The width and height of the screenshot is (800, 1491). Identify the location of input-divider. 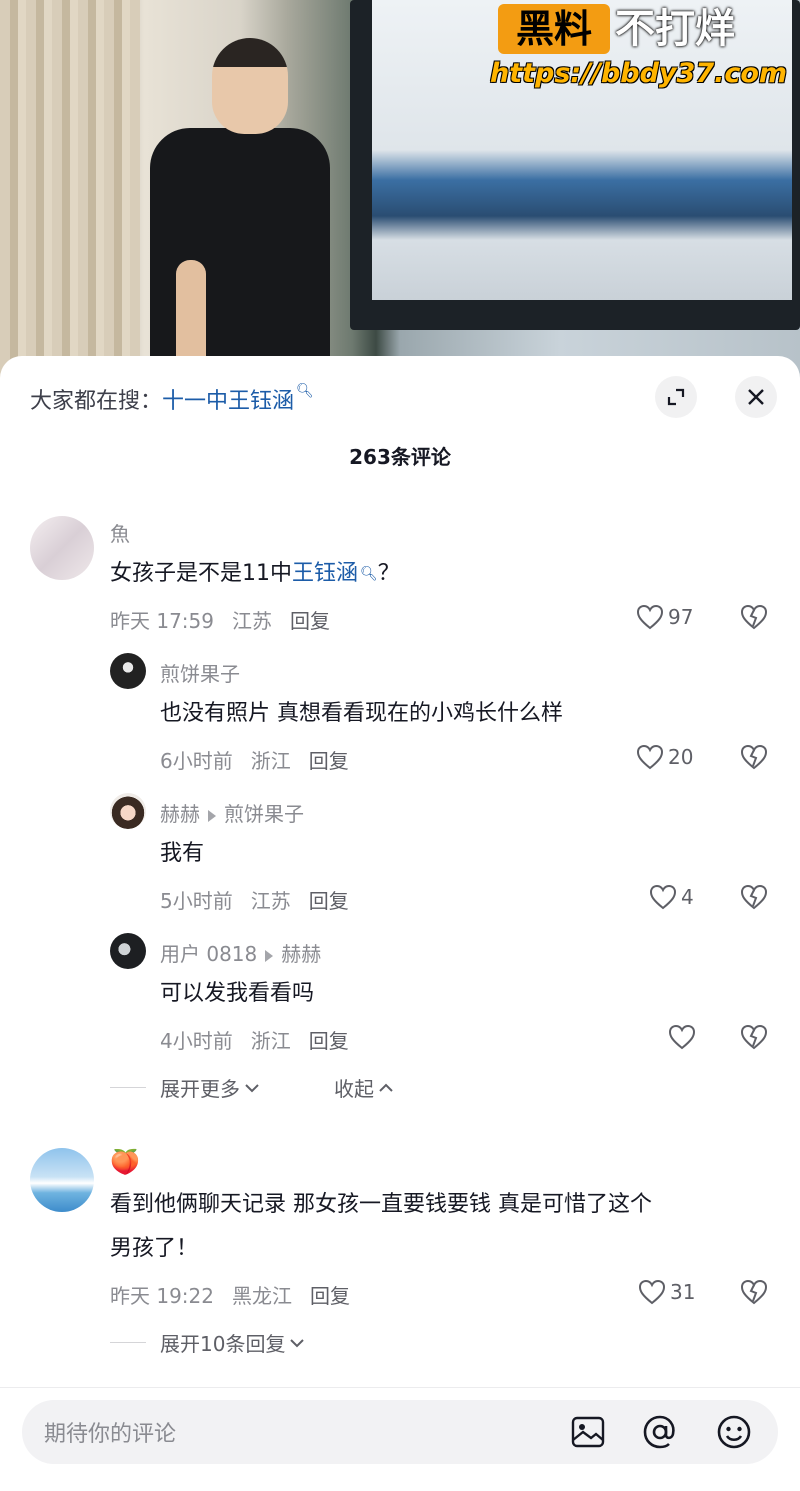
(400, 1387).